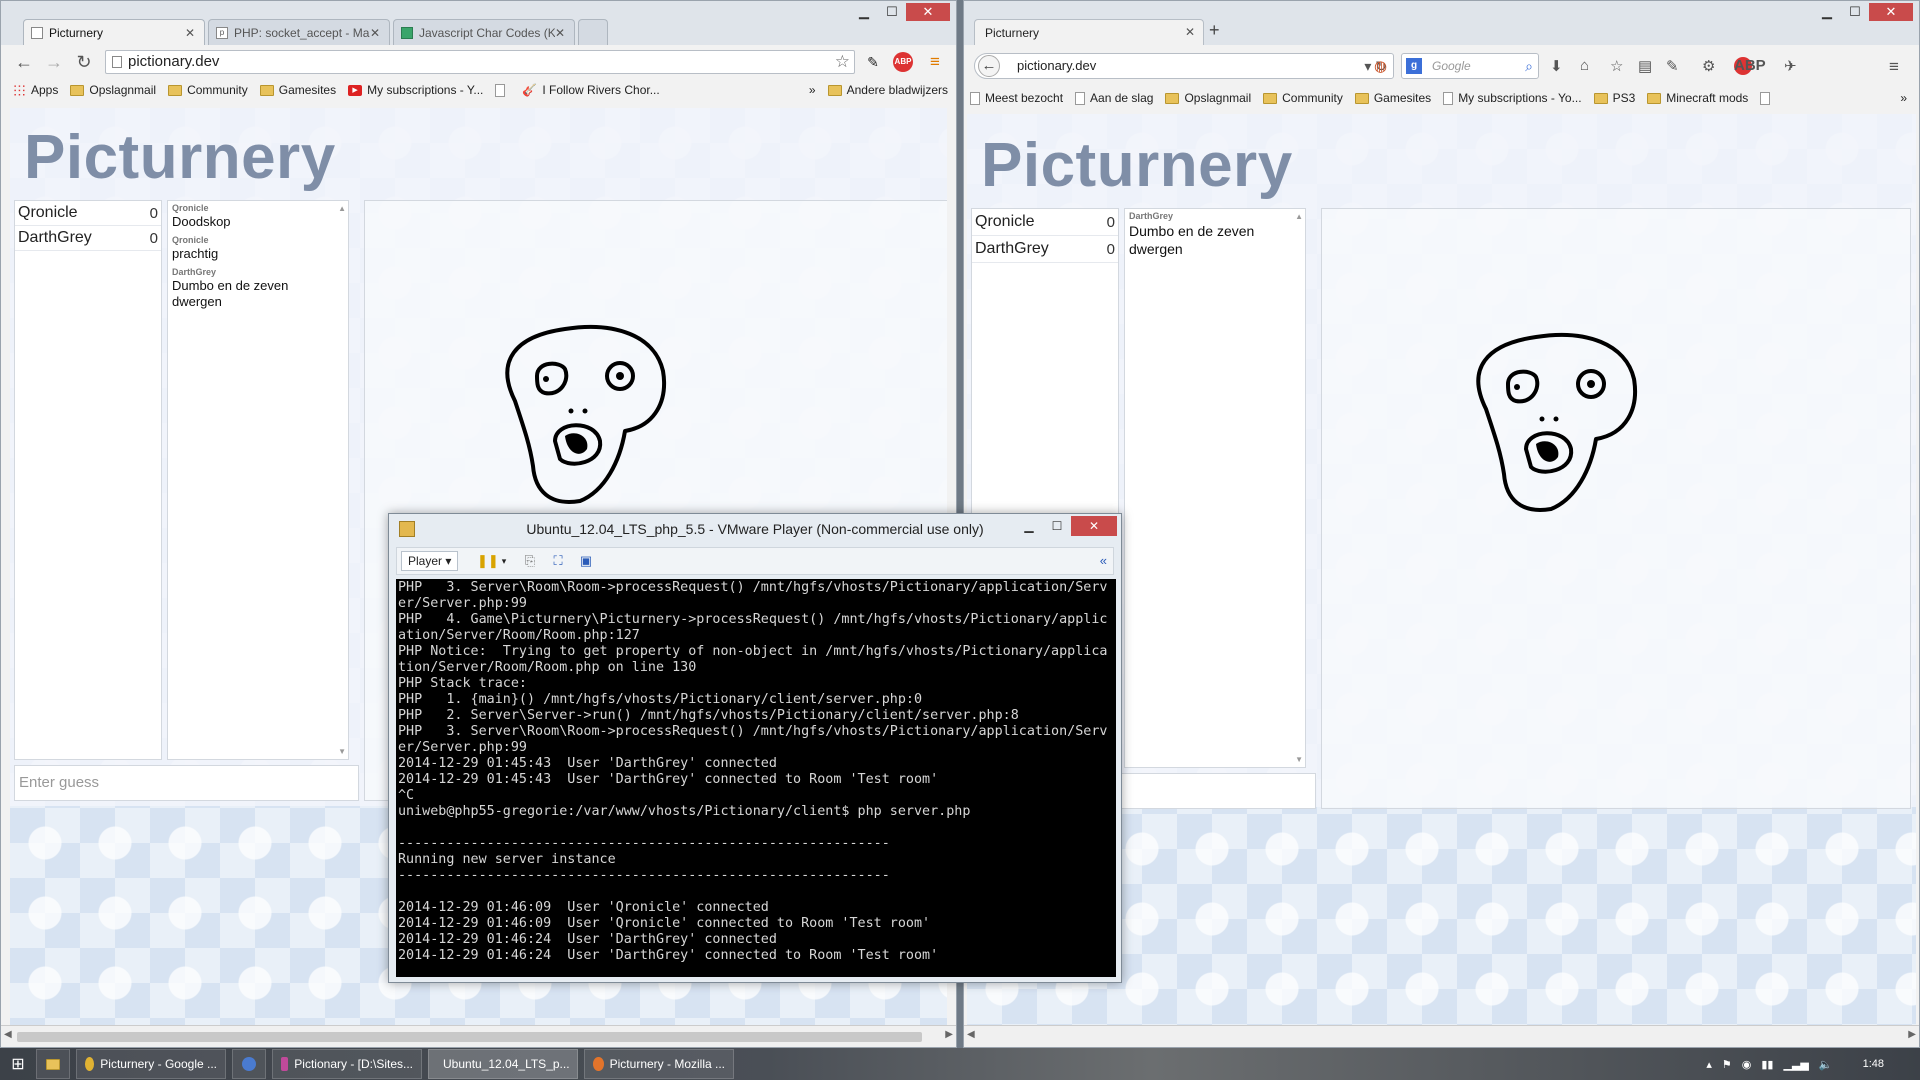  What do you see at coordinates (558, 561) in the screenshot?
I see `fullscreen-icon: ⛶` at bounding box center [558, 561].